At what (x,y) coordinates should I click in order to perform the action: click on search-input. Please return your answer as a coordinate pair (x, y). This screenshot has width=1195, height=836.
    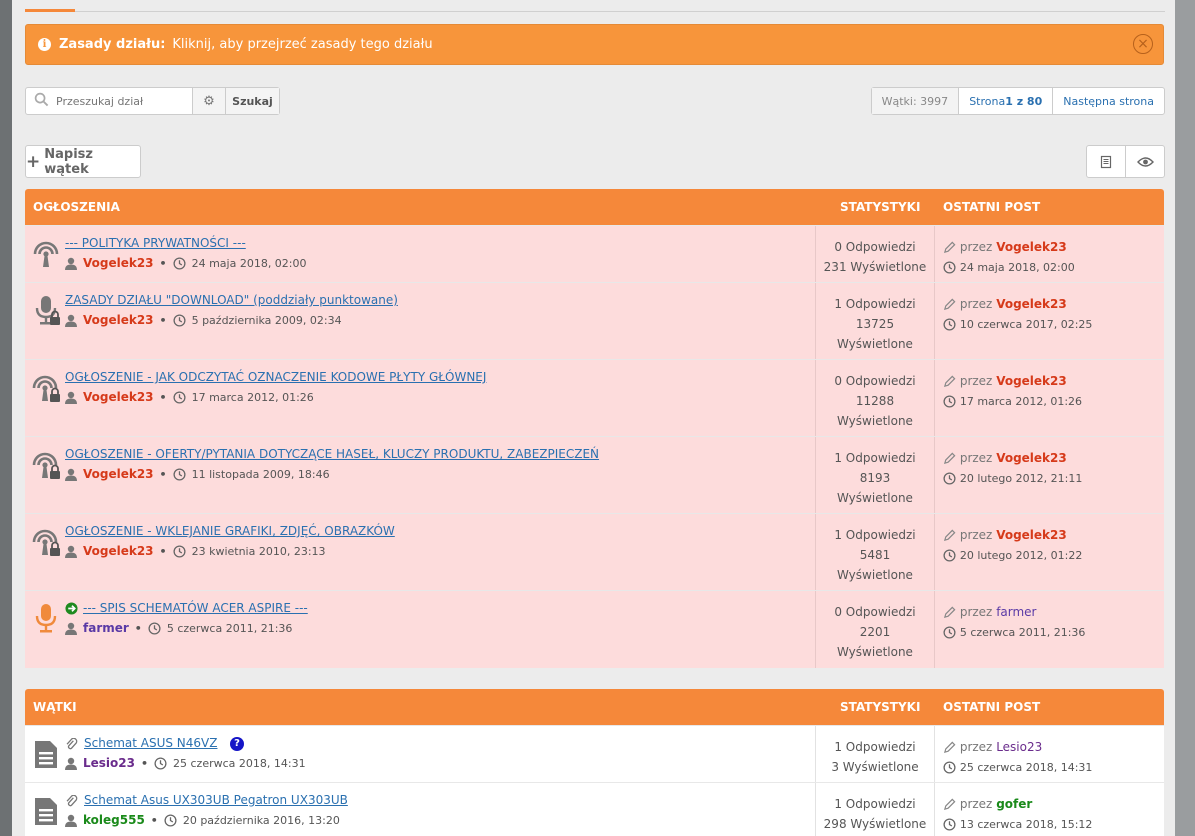
    Looking at the image, I should click on (121, 101).